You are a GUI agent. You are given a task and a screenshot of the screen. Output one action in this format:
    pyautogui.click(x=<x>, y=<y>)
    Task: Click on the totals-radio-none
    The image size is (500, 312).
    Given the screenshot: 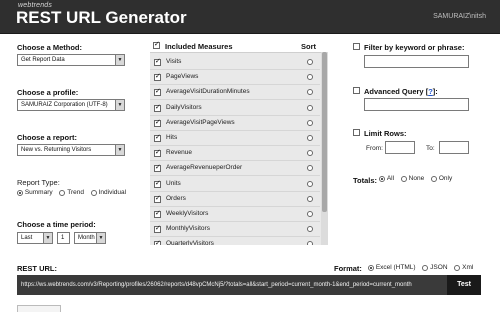 What is the action you would take?
    pyautogui.click(x=403, y=178)
    